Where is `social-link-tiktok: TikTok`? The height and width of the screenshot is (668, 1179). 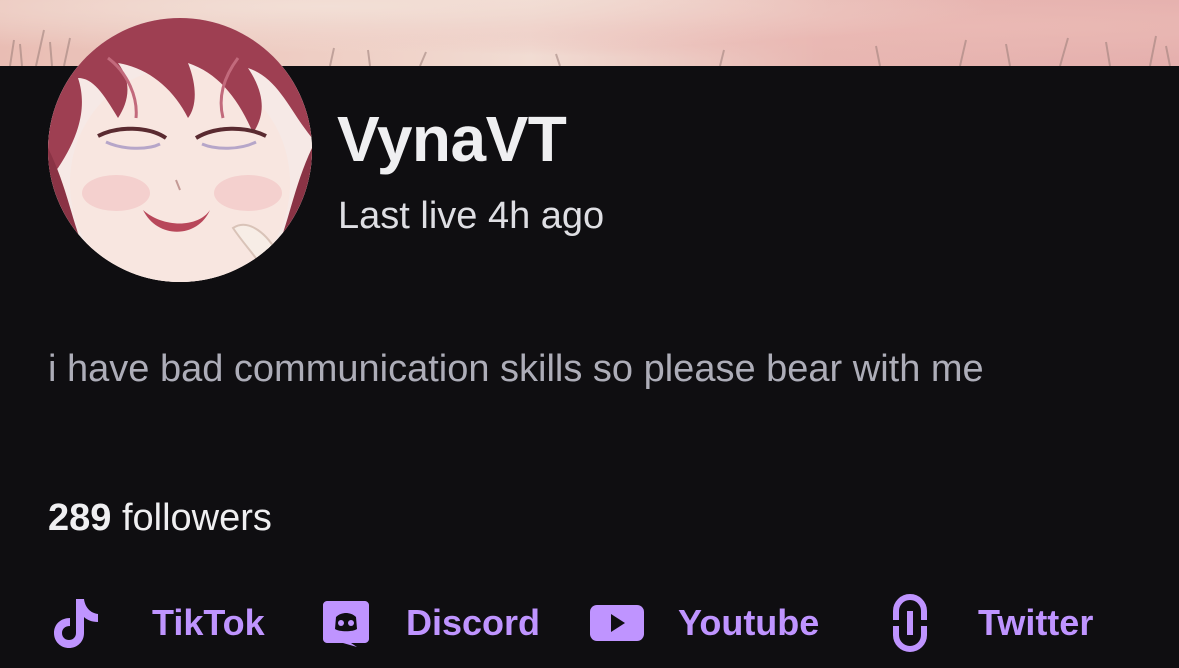 social-link-tiktok: TikTok is located at coordinates (156, 623).